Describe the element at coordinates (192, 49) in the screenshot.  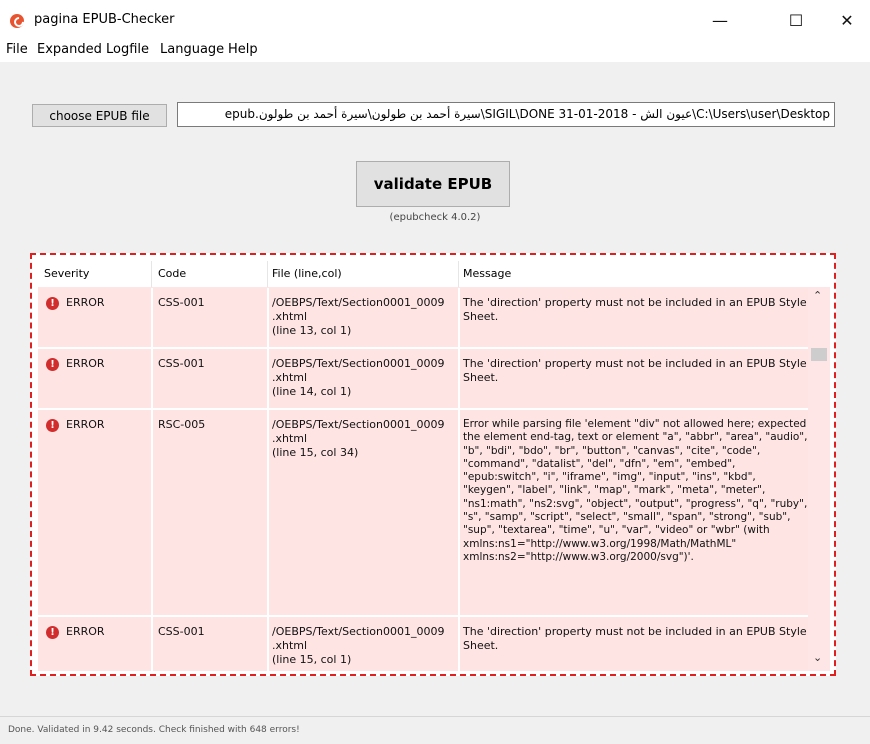
I see `menu-language: Language` at that location.